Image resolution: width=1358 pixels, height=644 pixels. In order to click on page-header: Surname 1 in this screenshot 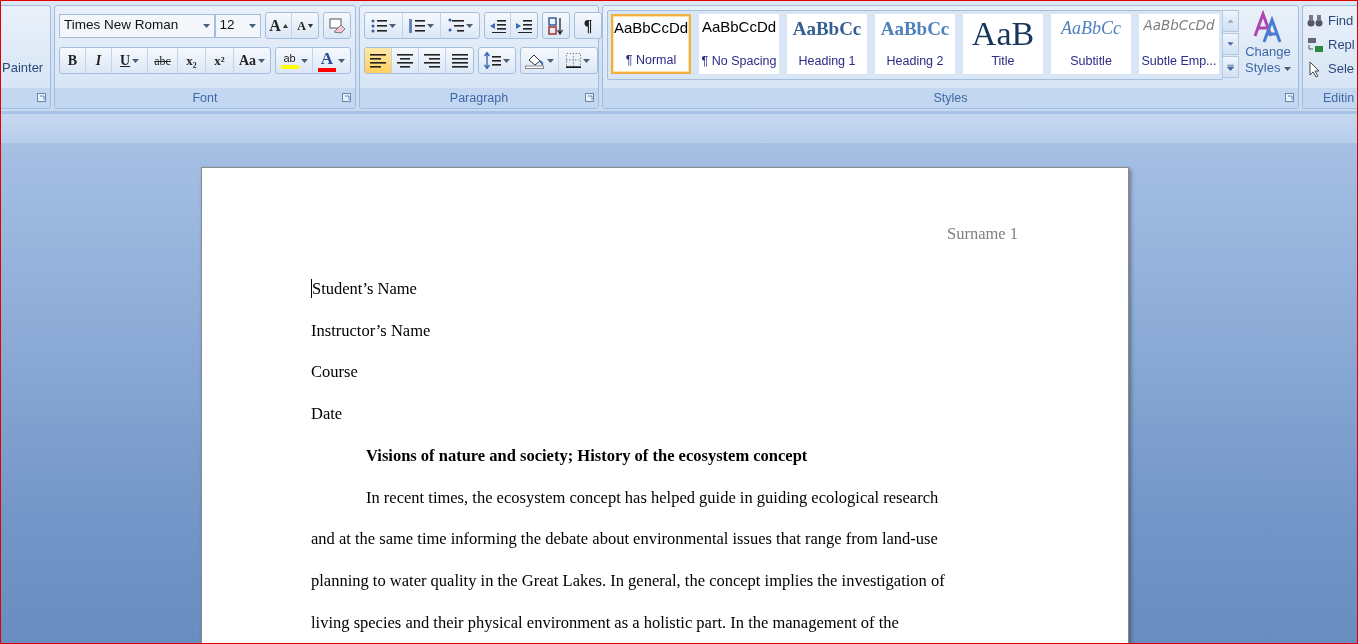, I will do `click(981, 234)`.